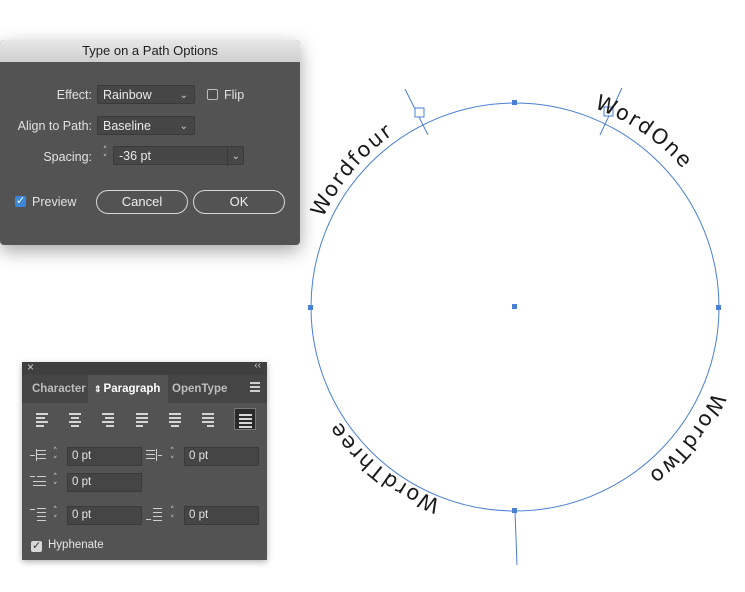 The image size is (745, 592). I want to click on right-indent-field: 0 pt, so click(221, 456).